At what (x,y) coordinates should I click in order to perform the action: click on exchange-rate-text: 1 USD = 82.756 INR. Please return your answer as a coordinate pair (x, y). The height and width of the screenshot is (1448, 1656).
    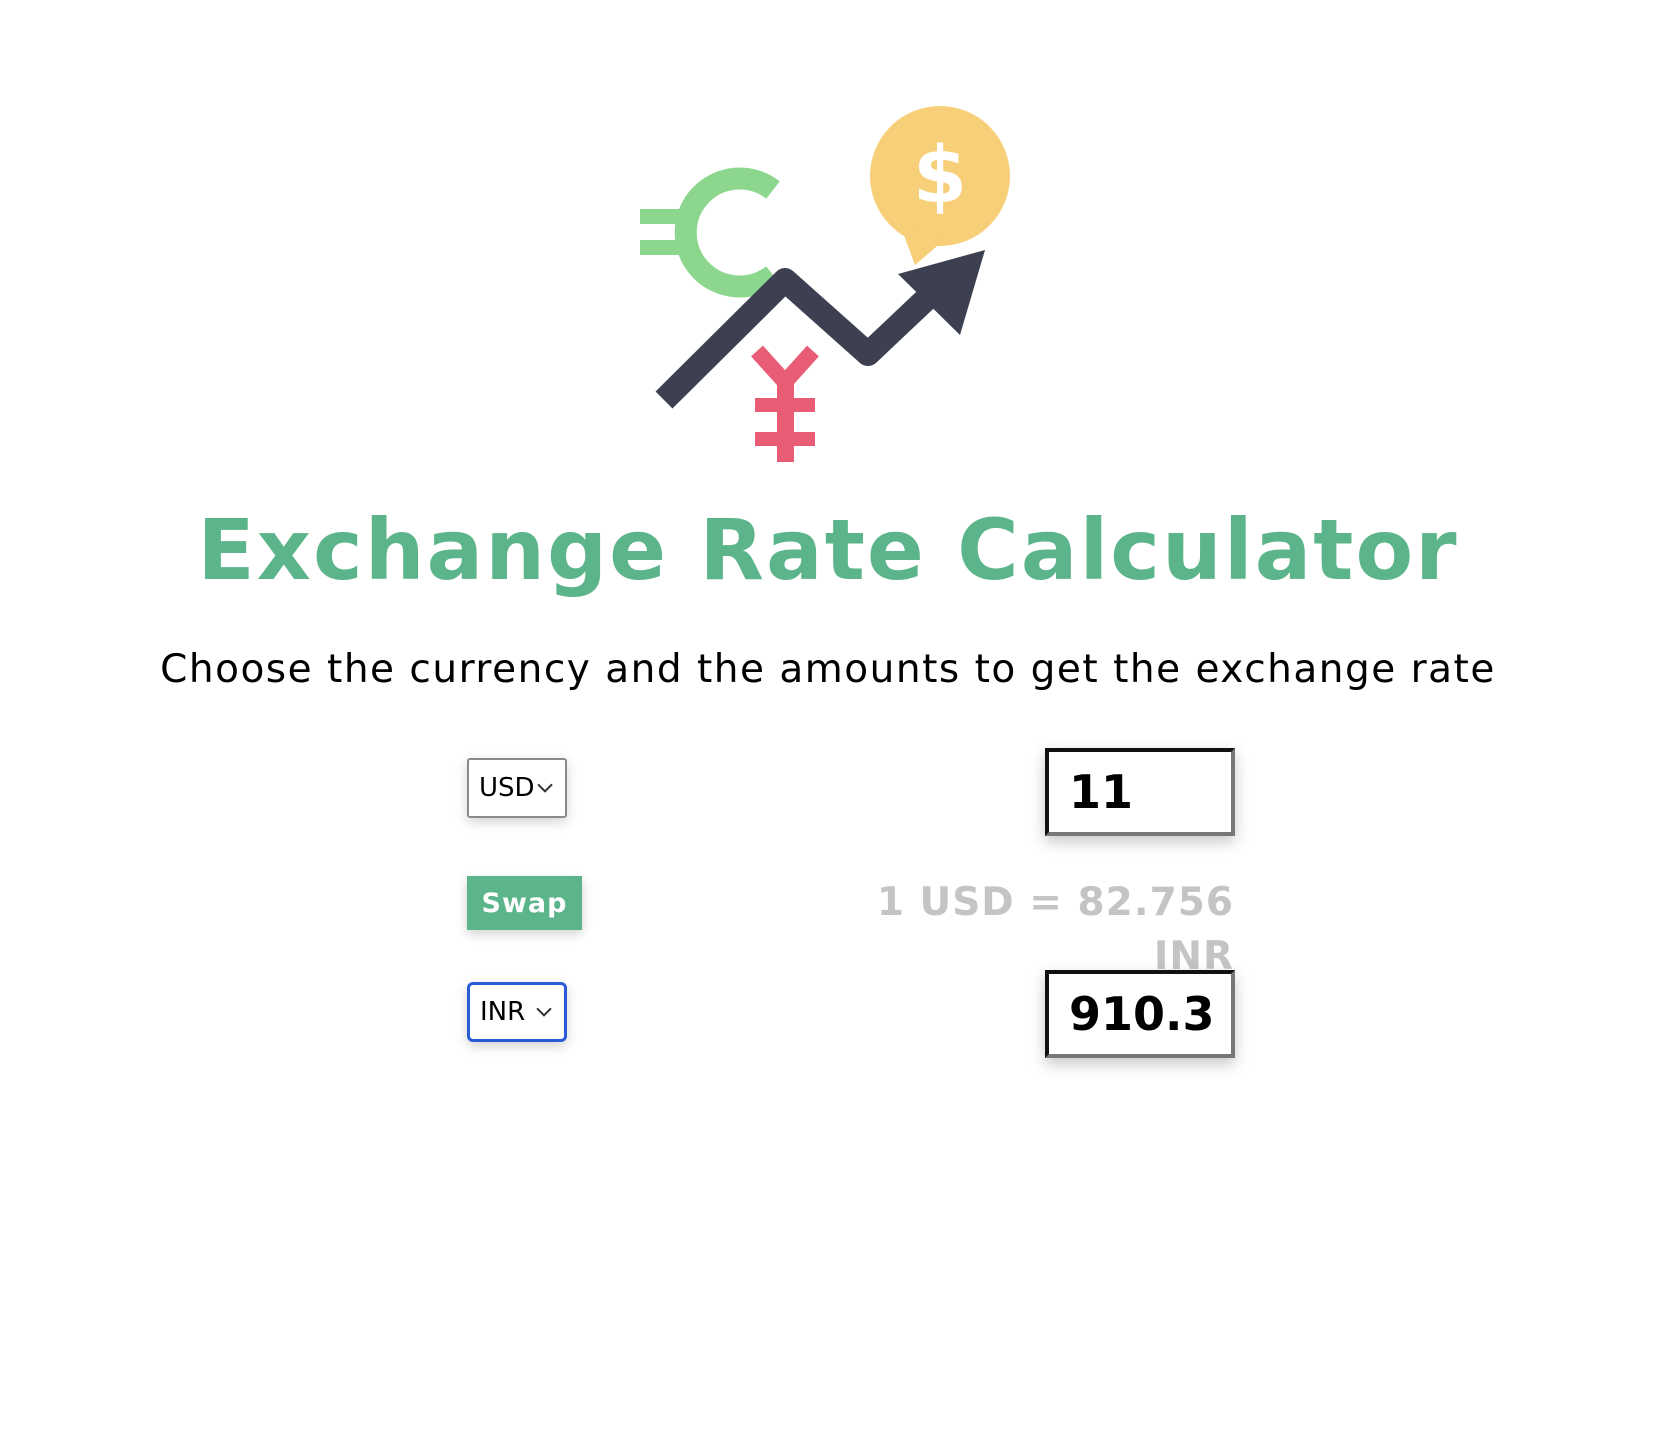
    Looking at the image, I should click on (1055, 929).